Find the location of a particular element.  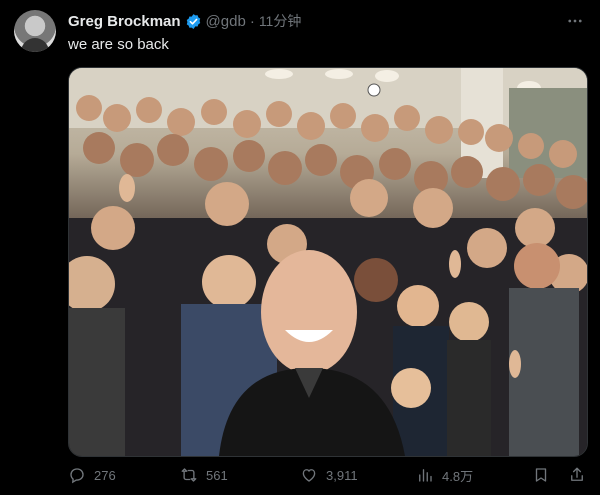

reply-icon is located at coordinates (77, 476).